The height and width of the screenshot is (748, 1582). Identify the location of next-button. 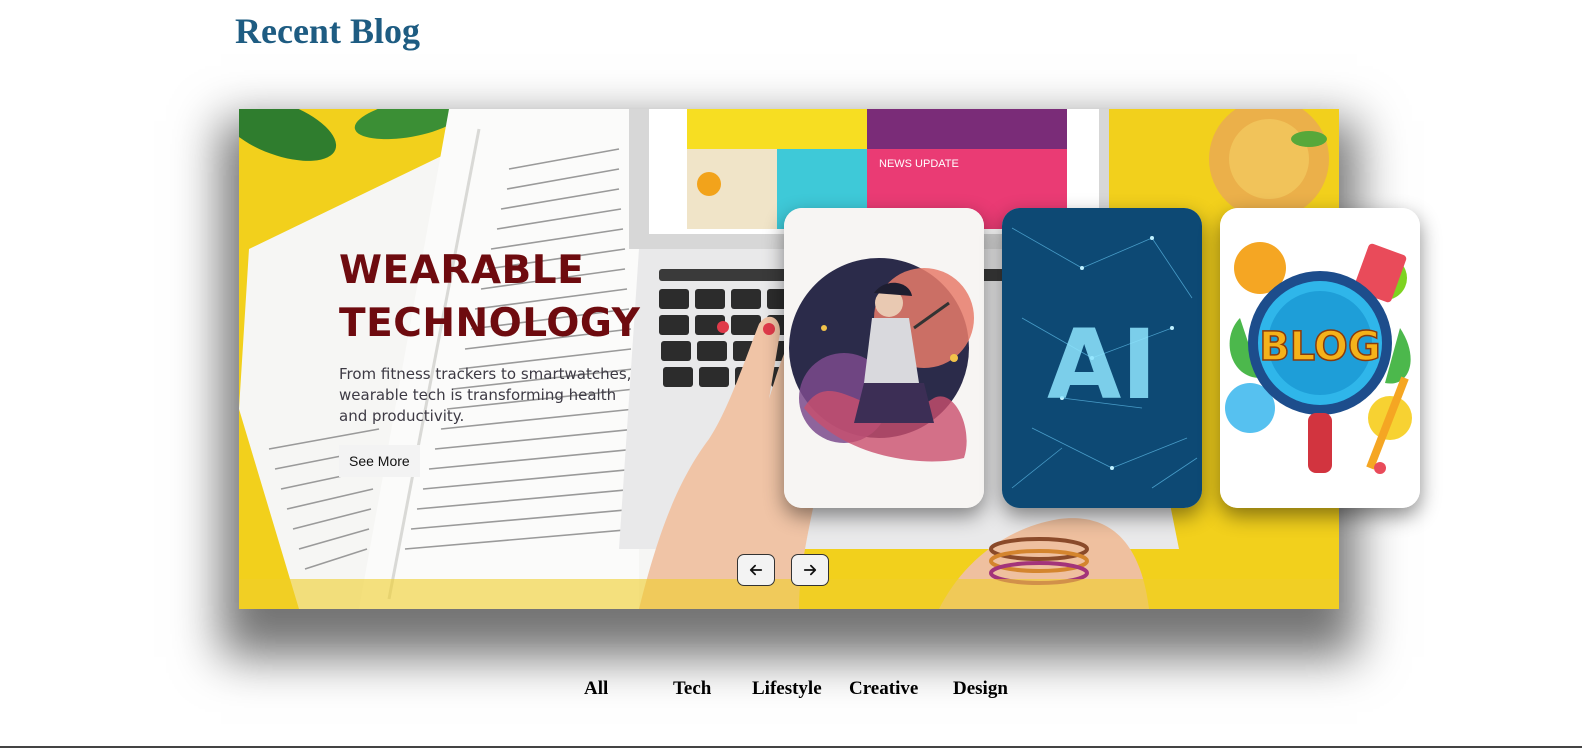
(810, 570).